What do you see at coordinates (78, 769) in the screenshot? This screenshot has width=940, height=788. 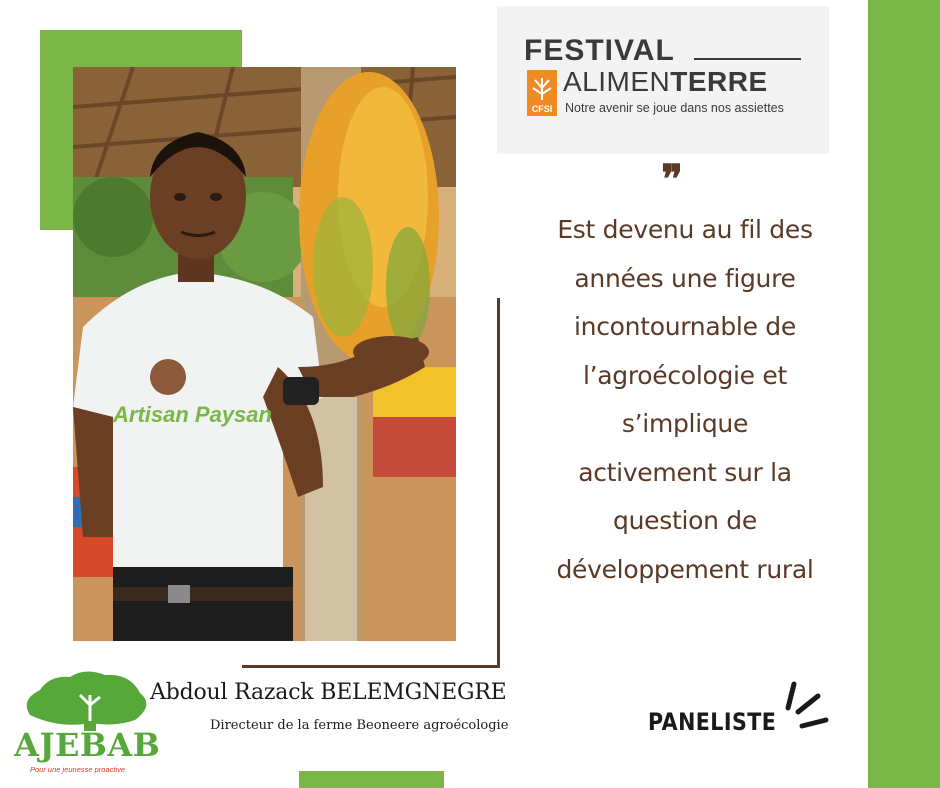 I see `ajebab-tagline: Pour une jeunesse proactive` at bounding box center [78, 769].